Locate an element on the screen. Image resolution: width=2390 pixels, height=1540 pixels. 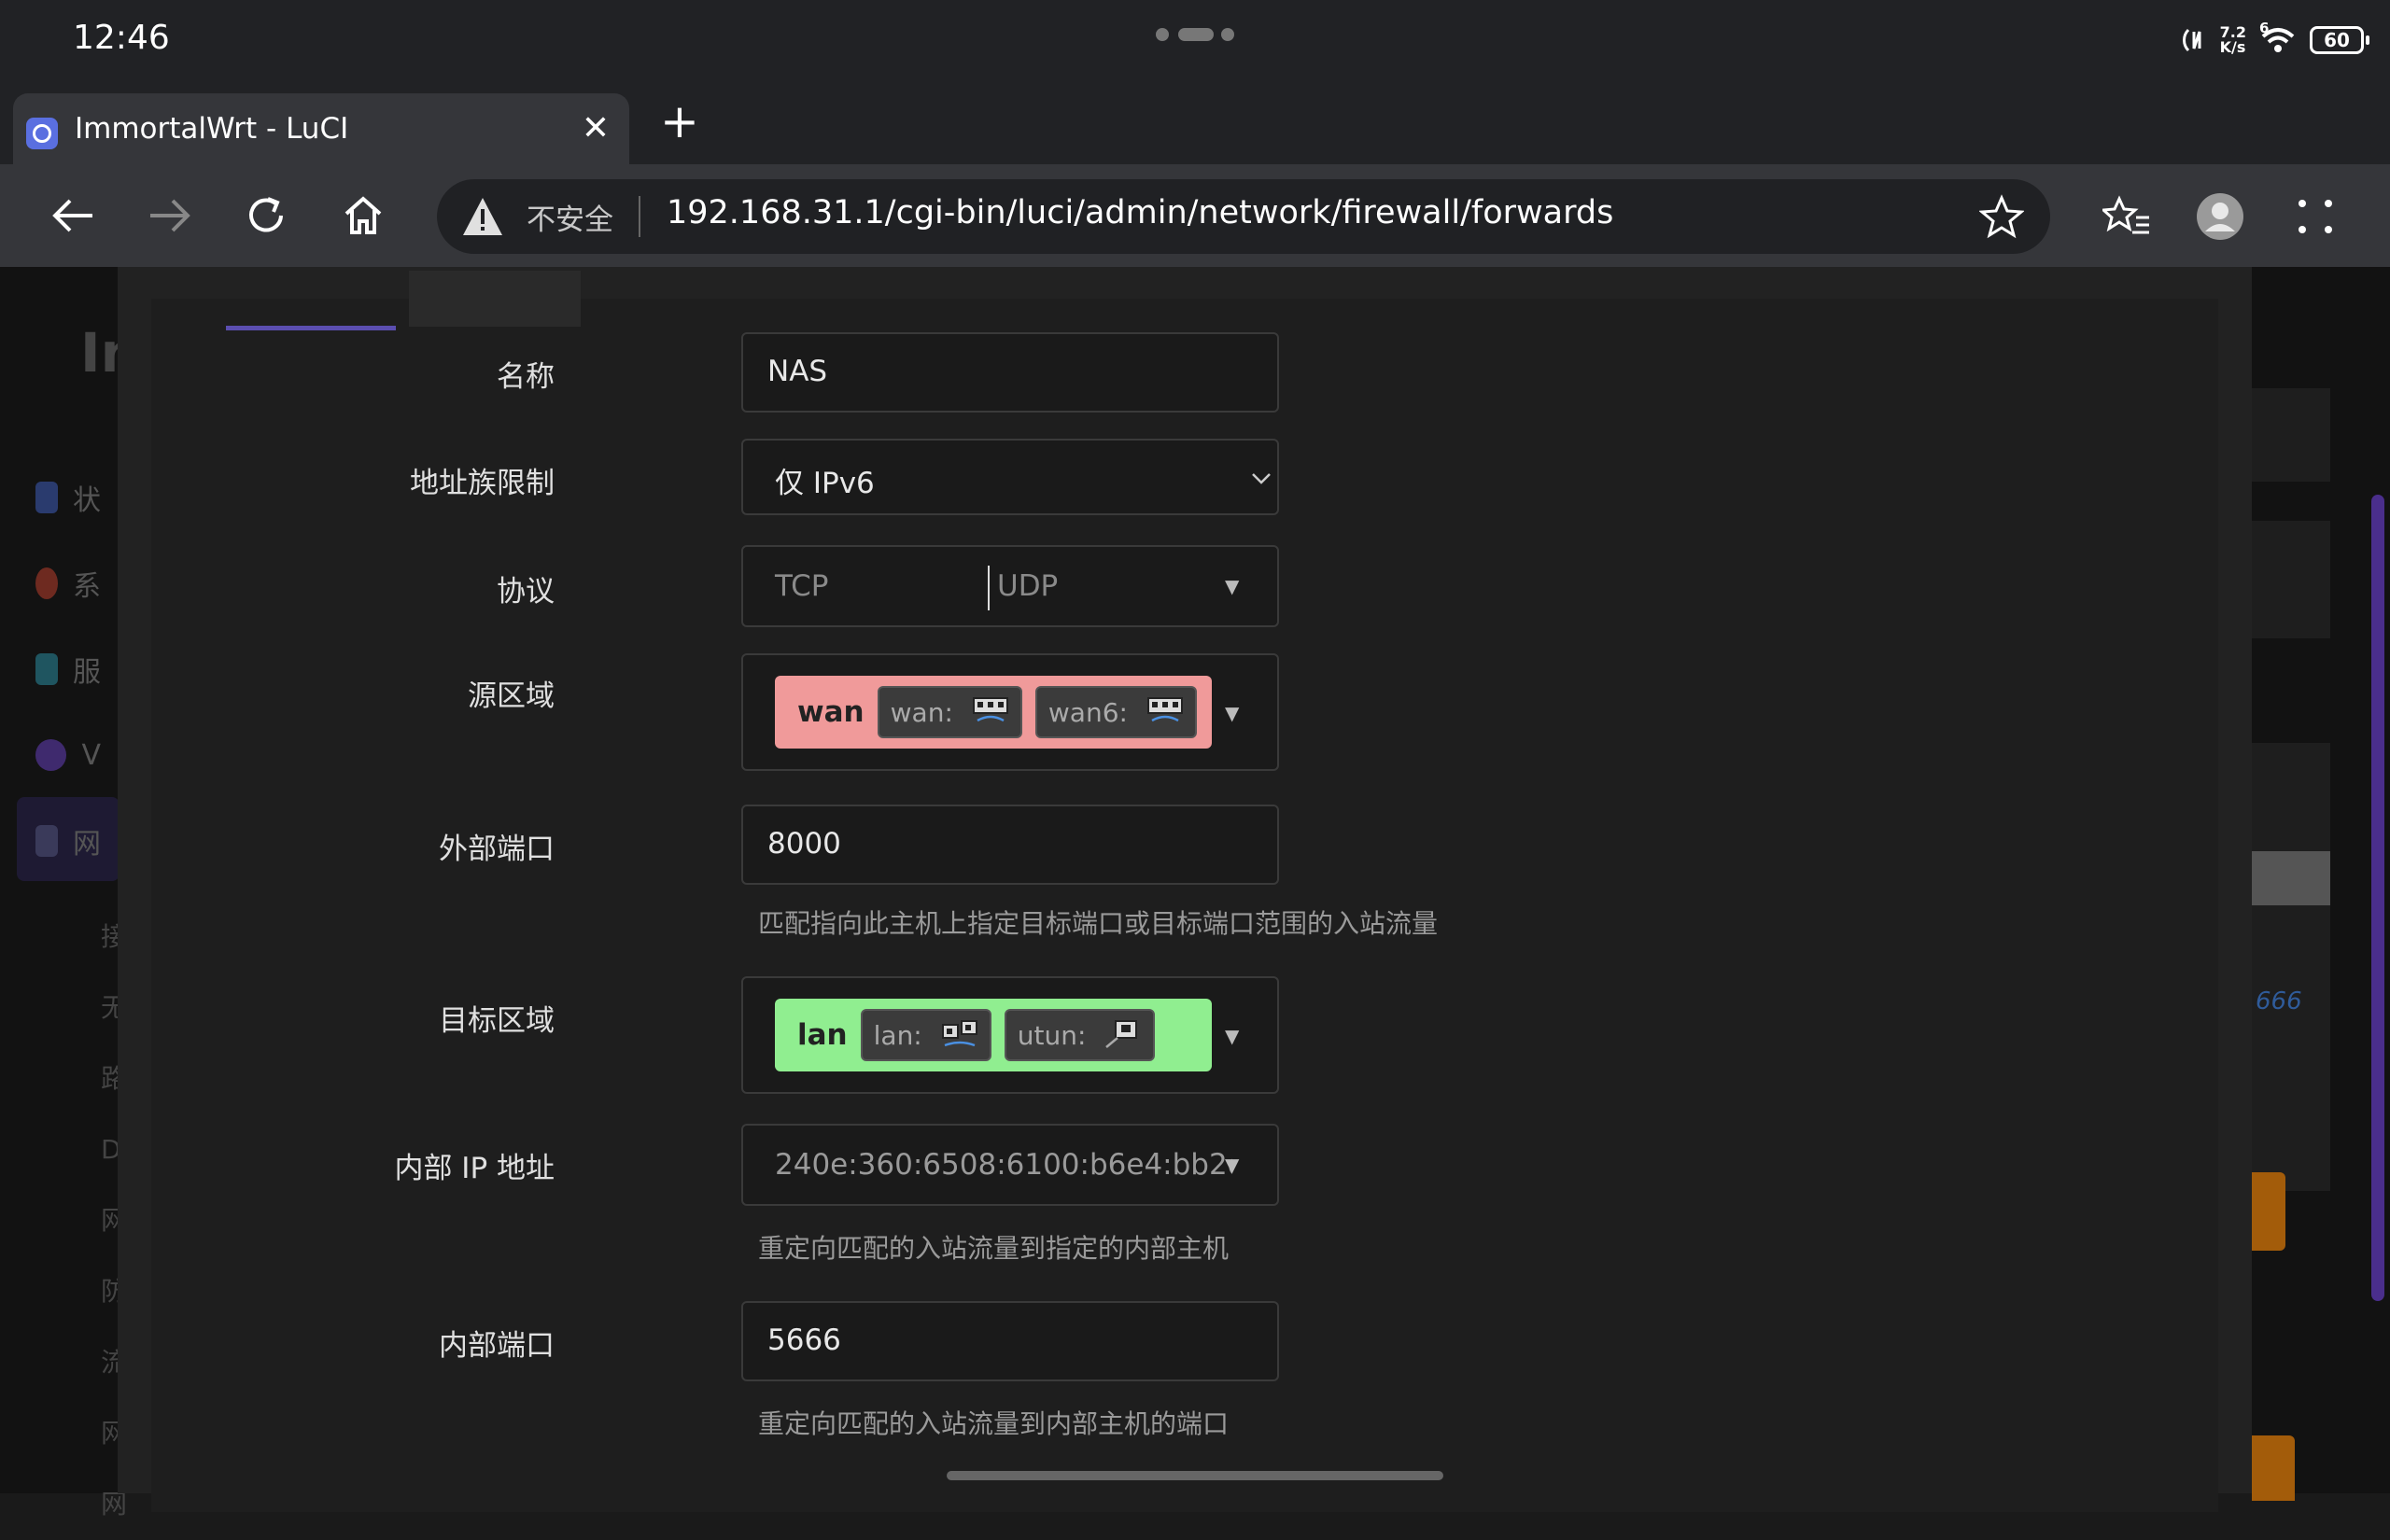
back-button is located at coordinates (74, 216).